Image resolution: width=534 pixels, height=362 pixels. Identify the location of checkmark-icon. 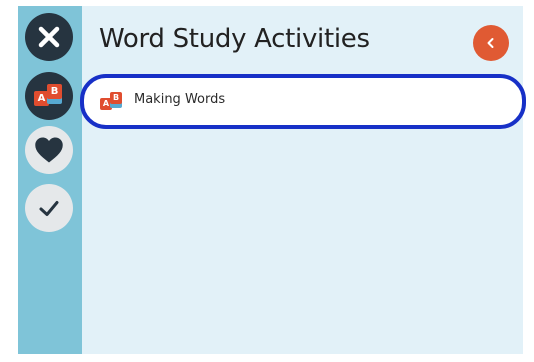
(49, 208).